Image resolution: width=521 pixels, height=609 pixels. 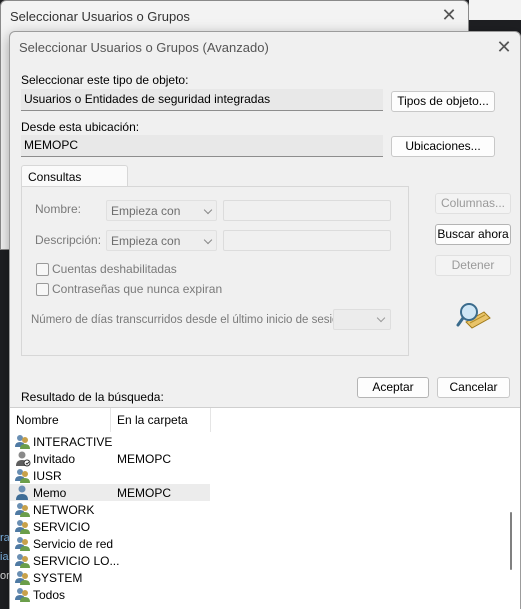 What do you see at coordinates (474, 316) in the screenshot?
I see `search-icon` at bounding box center [474, 316].